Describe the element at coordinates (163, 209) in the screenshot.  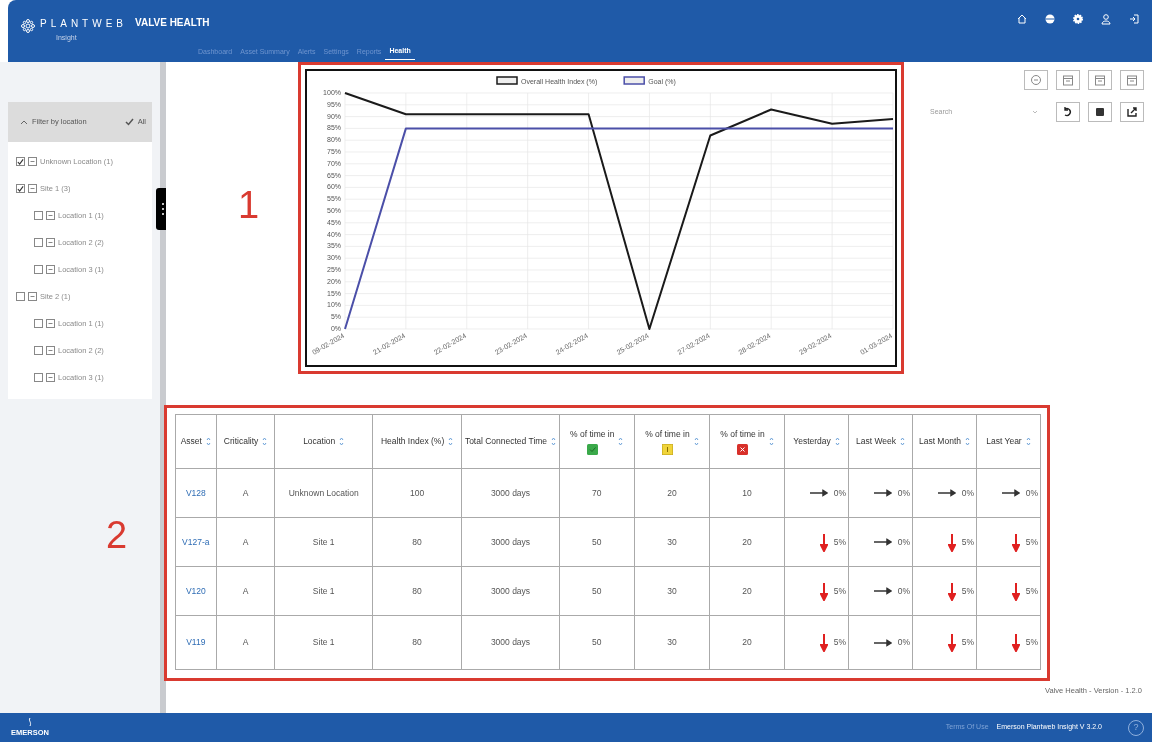
I see `more-icon` at that location.